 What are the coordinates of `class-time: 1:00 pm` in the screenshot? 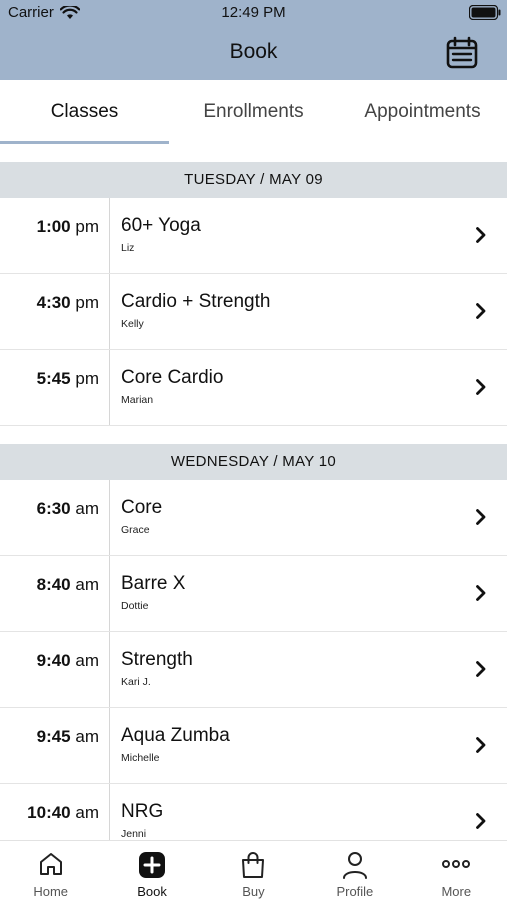 It's located at (67, 226).